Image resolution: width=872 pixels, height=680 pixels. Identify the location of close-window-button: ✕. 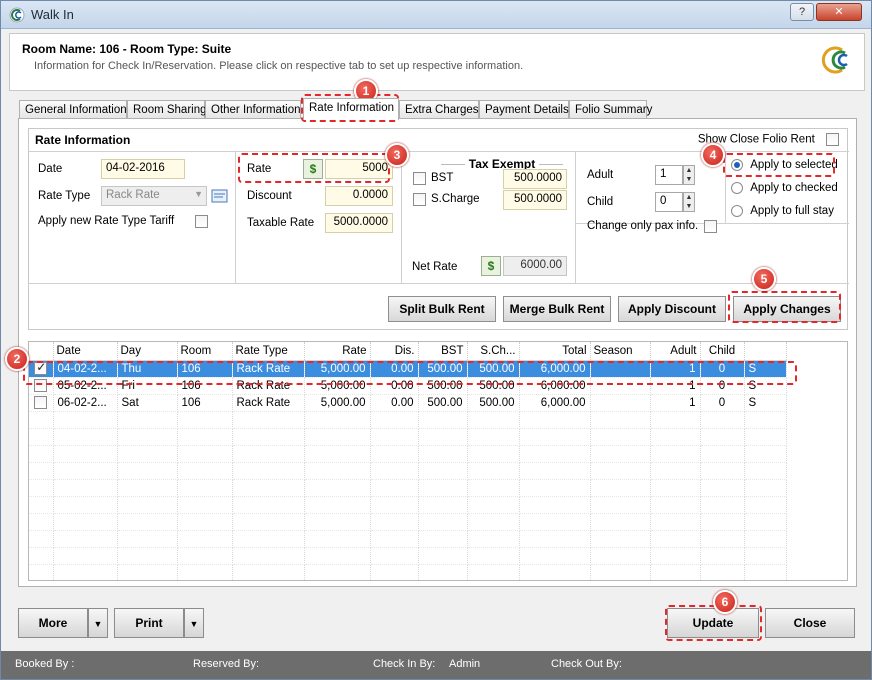
(839, 12).